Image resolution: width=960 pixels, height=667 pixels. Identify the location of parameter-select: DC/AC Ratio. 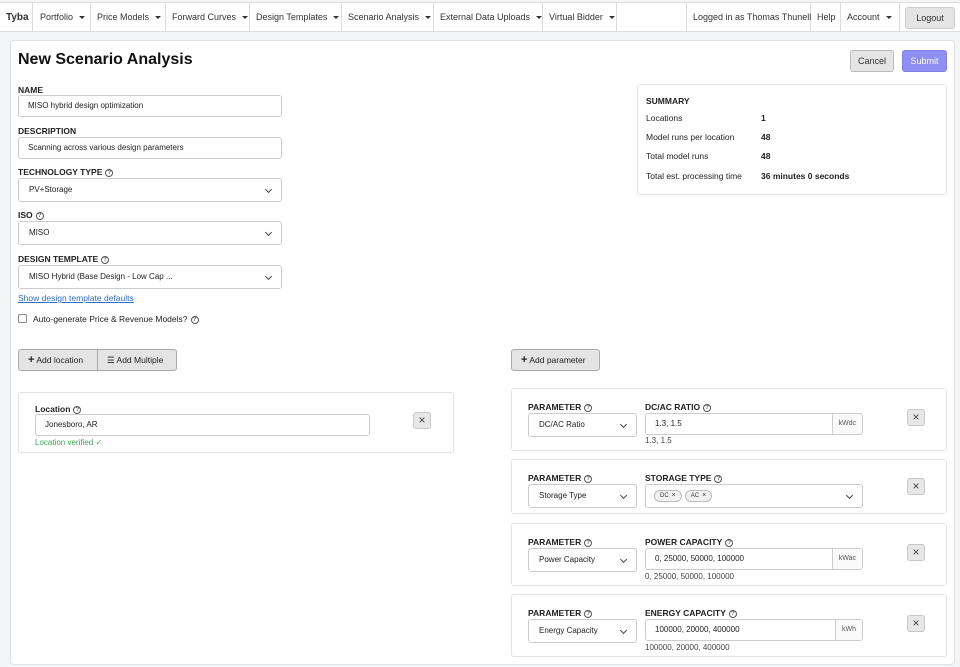
(582, 425).